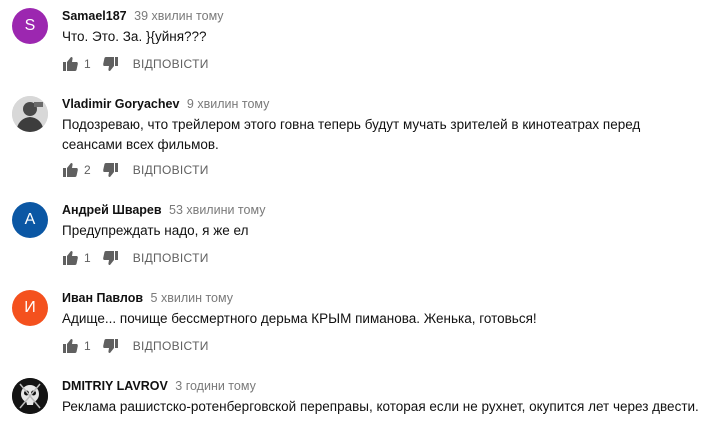 This screenshot has width=704, height=422. I want to click on comment-time: 39 хвилин тому, so click(178, 16).